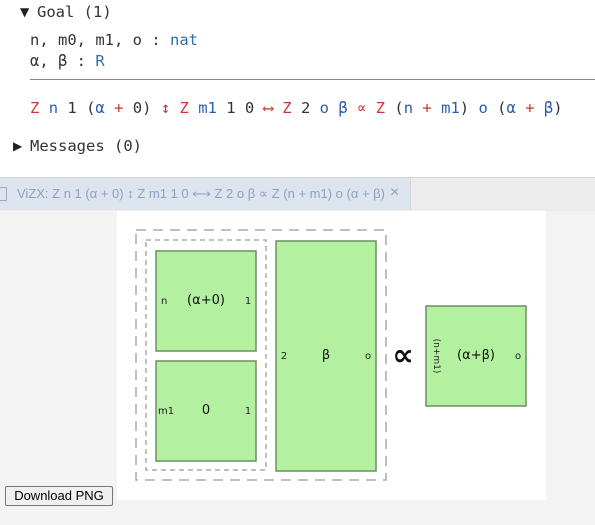 This screenshot has height=525, width=595. What do you see at coordinates (248, 411) in the screenshot?
I see `node-2-output-label: 1` at bounding box center [248, 411].